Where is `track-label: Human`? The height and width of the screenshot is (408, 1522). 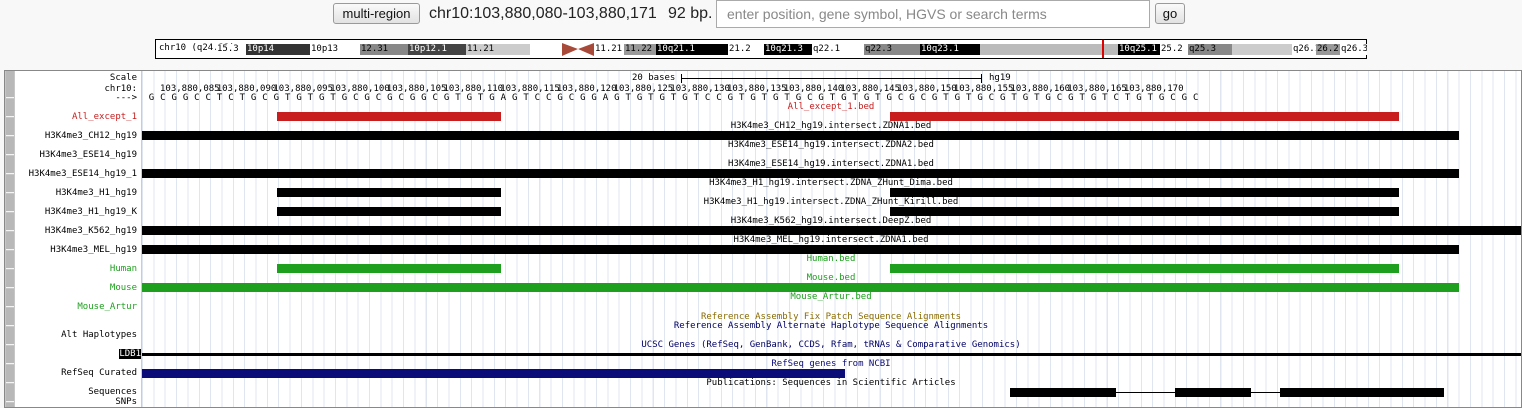 track-label: Human is located at coordinates (123, 269).